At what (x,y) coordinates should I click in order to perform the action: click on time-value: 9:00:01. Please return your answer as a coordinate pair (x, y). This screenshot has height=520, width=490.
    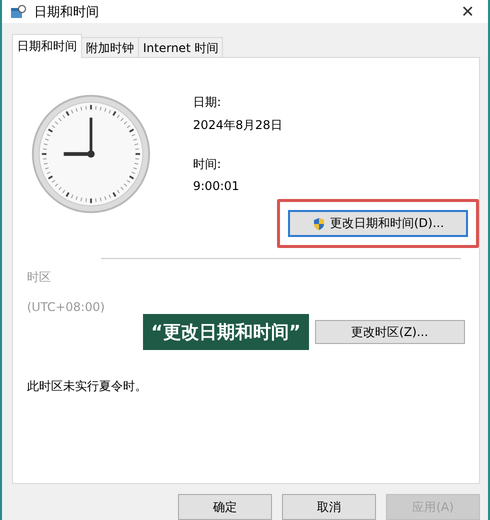
    Looking at the image, I should click on (216, 186).